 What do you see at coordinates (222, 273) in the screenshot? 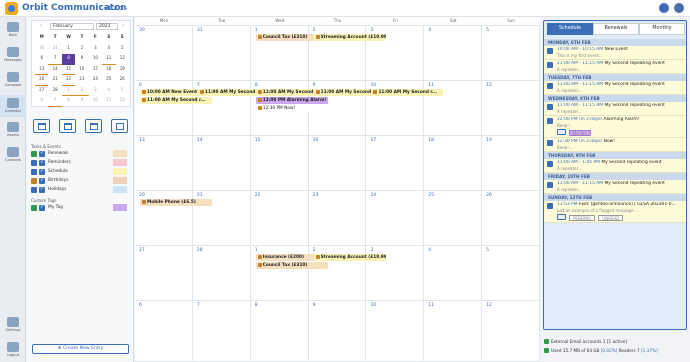
I see `calendar-day-cell: 28` at bounding box center [222, 273].